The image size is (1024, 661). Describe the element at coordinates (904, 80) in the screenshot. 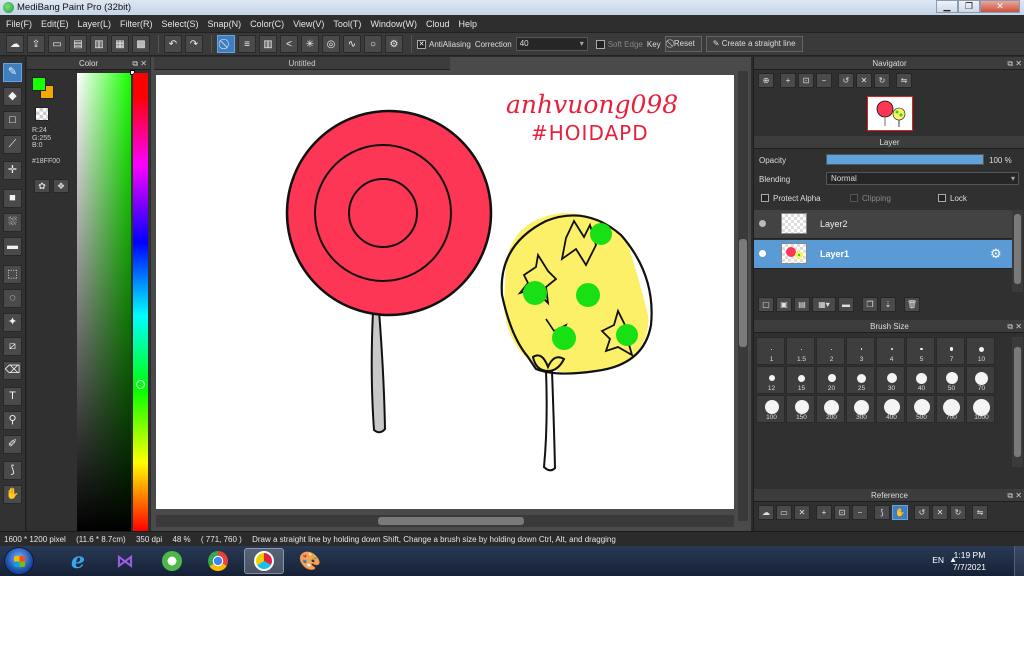

I see `flip-horizontal-icon: ⇋` at that location.